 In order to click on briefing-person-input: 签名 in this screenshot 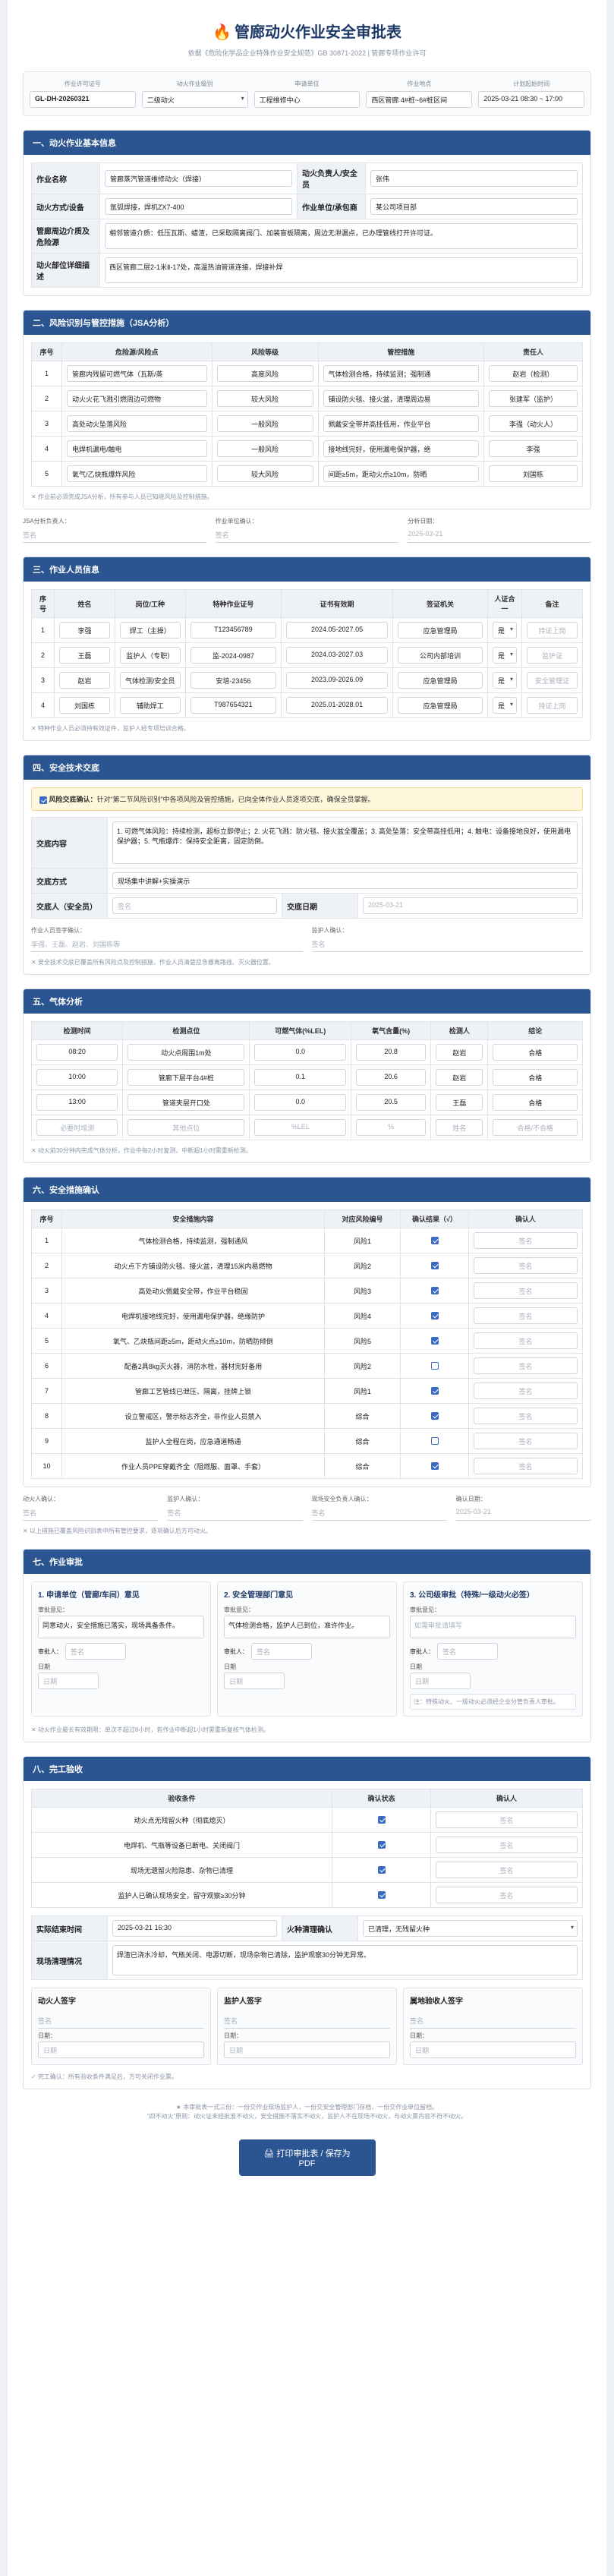, I will do `click(194, 905)`.